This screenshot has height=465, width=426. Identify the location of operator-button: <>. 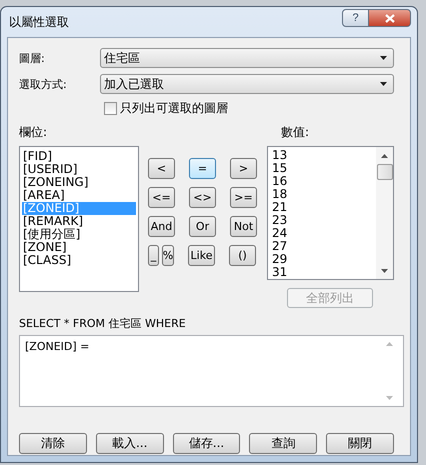
(202, 197).